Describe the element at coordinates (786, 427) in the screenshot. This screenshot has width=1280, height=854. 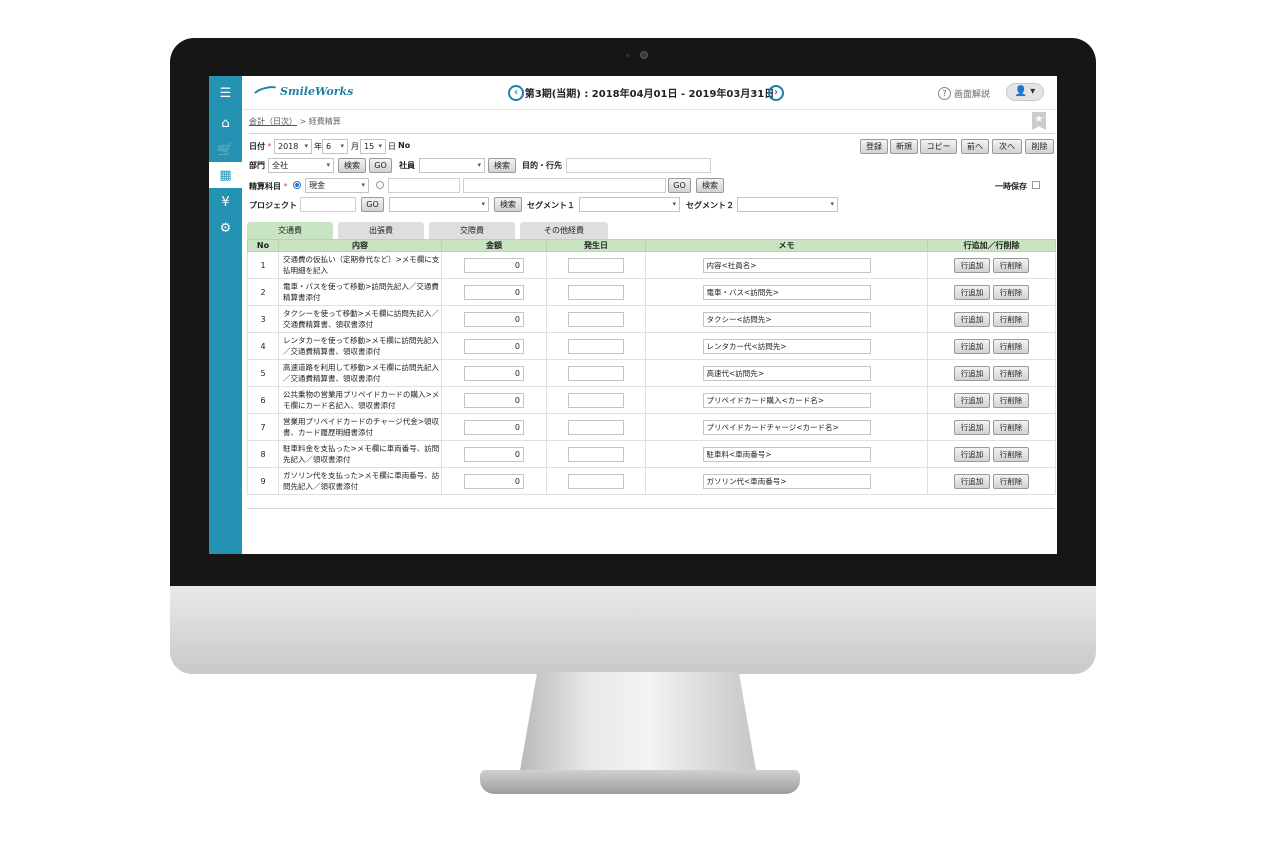
I see `memo-input: プリペイドカードチャージ<カード名>` at that location.